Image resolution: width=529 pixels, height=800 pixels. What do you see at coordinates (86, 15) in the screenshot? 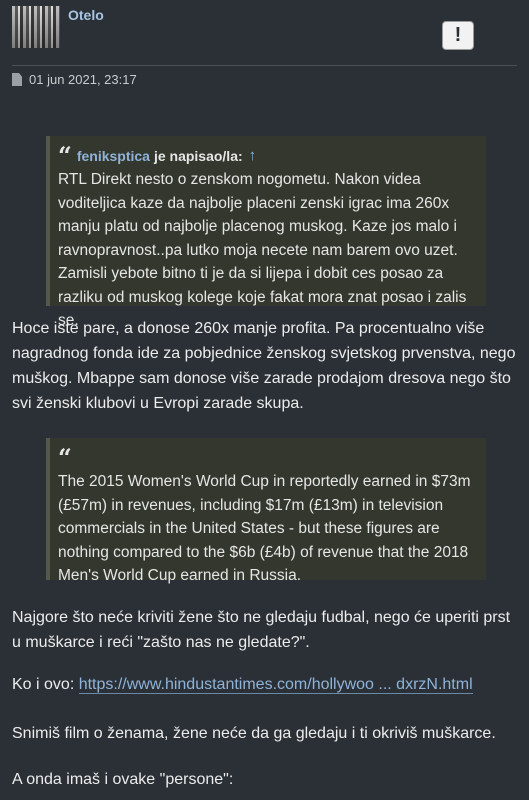
I see `username: Otelo` at bounding box center [86, 15].